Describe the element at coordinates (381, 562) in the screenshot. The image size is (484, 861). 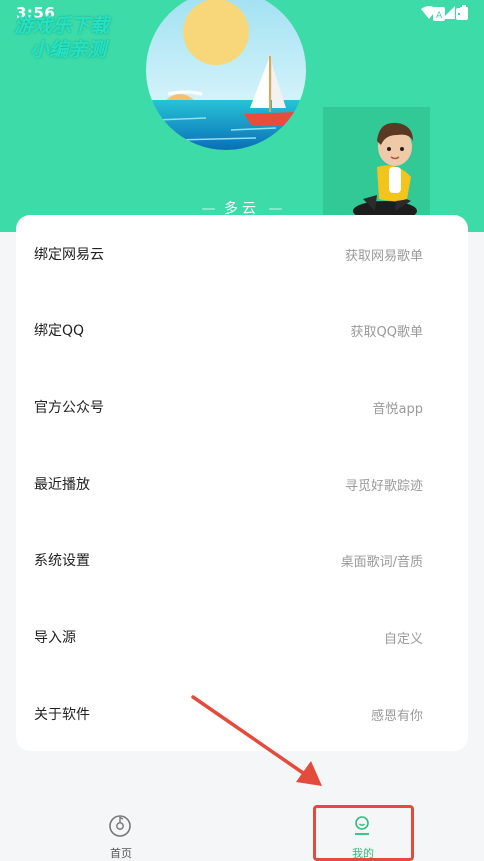
I see `menu-item-desc: 桌面歌词/音质` at that location.